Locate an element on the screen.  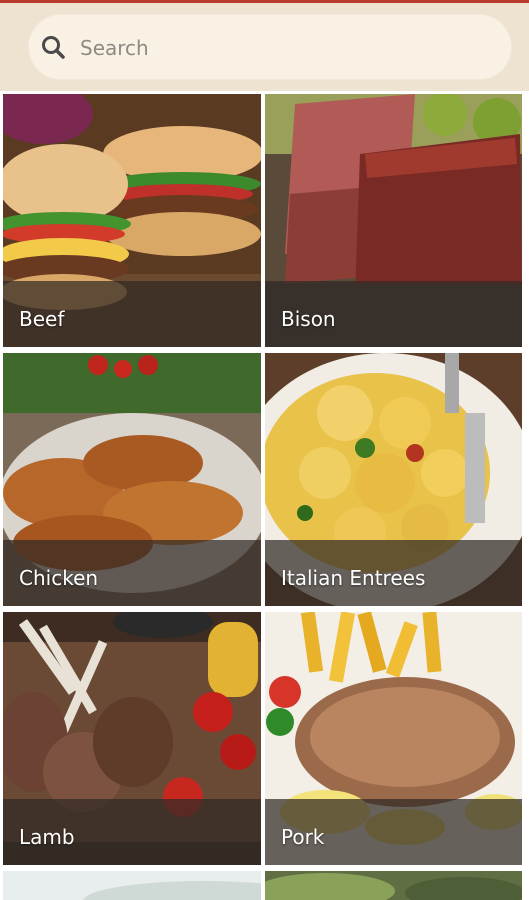
category-tile-pork: Pork is located at coordinates (393, 738).